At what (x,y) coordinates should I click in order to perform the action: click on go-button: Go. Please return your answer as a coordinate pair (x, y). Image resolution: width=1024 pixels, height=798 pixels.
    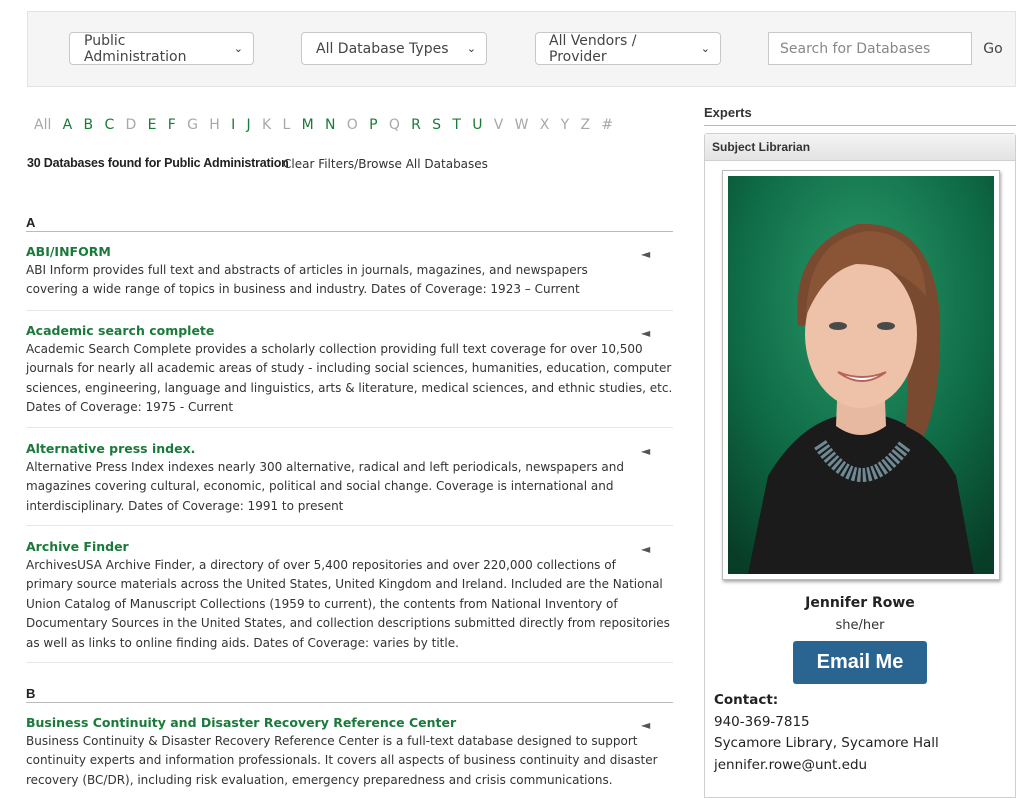
    Looking at the image, I should click on (993, 48).